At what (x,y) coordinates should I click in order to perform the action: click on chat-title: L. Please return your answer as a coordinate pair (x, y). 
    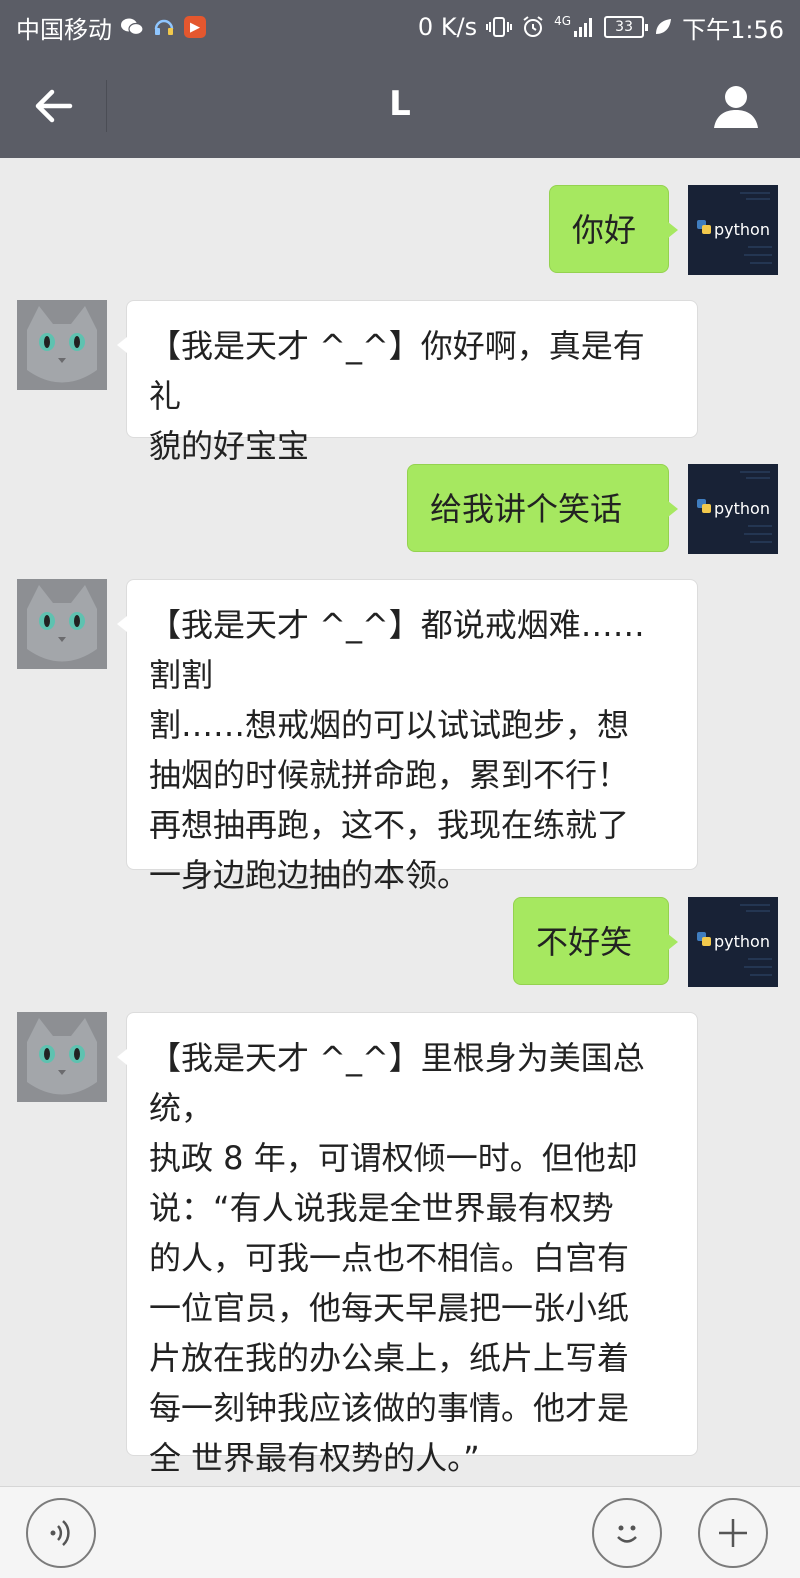
    Looking at the image, I should click on (400, 104).